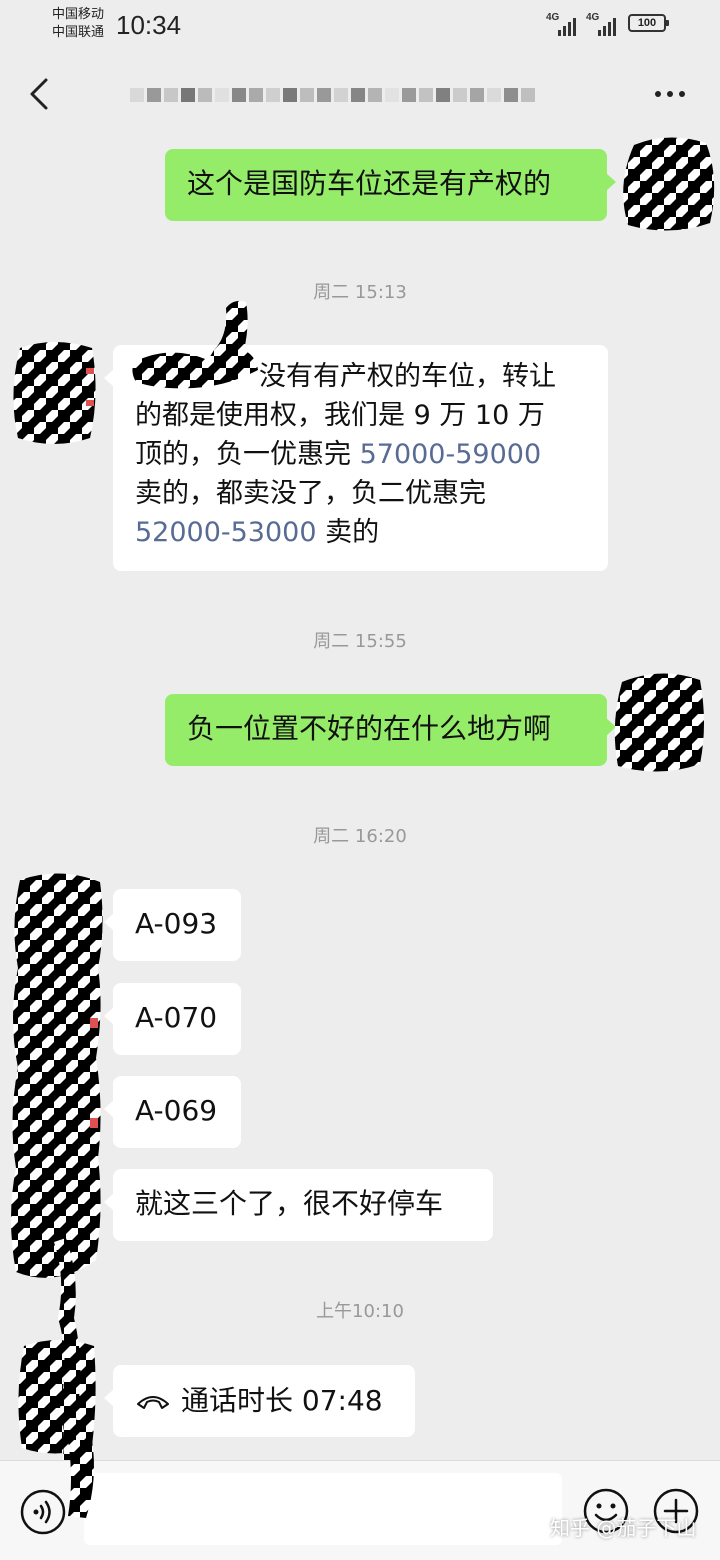  What do you see at coordinates (603, 24) in the screenshot?
I see `signal-icon-2: 4G` at bounding box center [603, 24].